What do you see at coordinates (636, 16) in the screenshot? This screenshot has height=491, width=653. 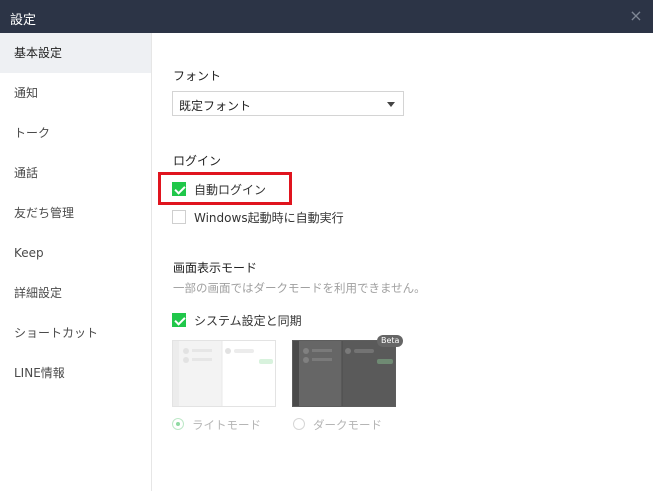 I see `close-icon: ×` at bounding box center [636, 16].